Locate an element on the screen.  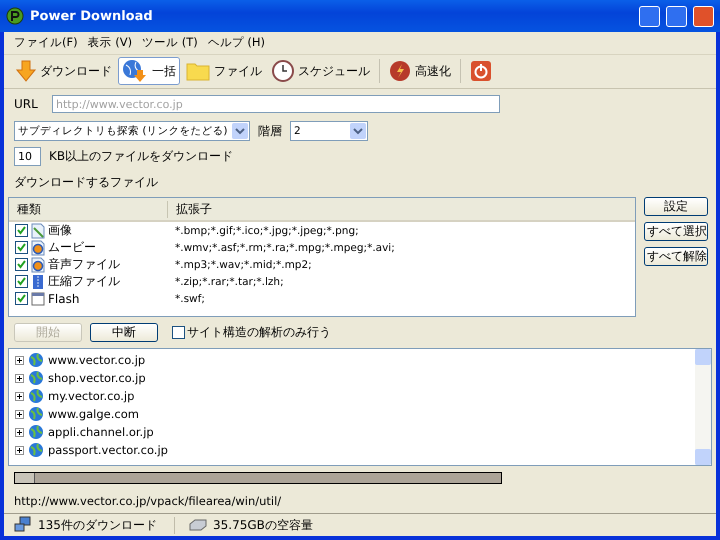
down-arrow-icon is located at coordinates (26, 71).